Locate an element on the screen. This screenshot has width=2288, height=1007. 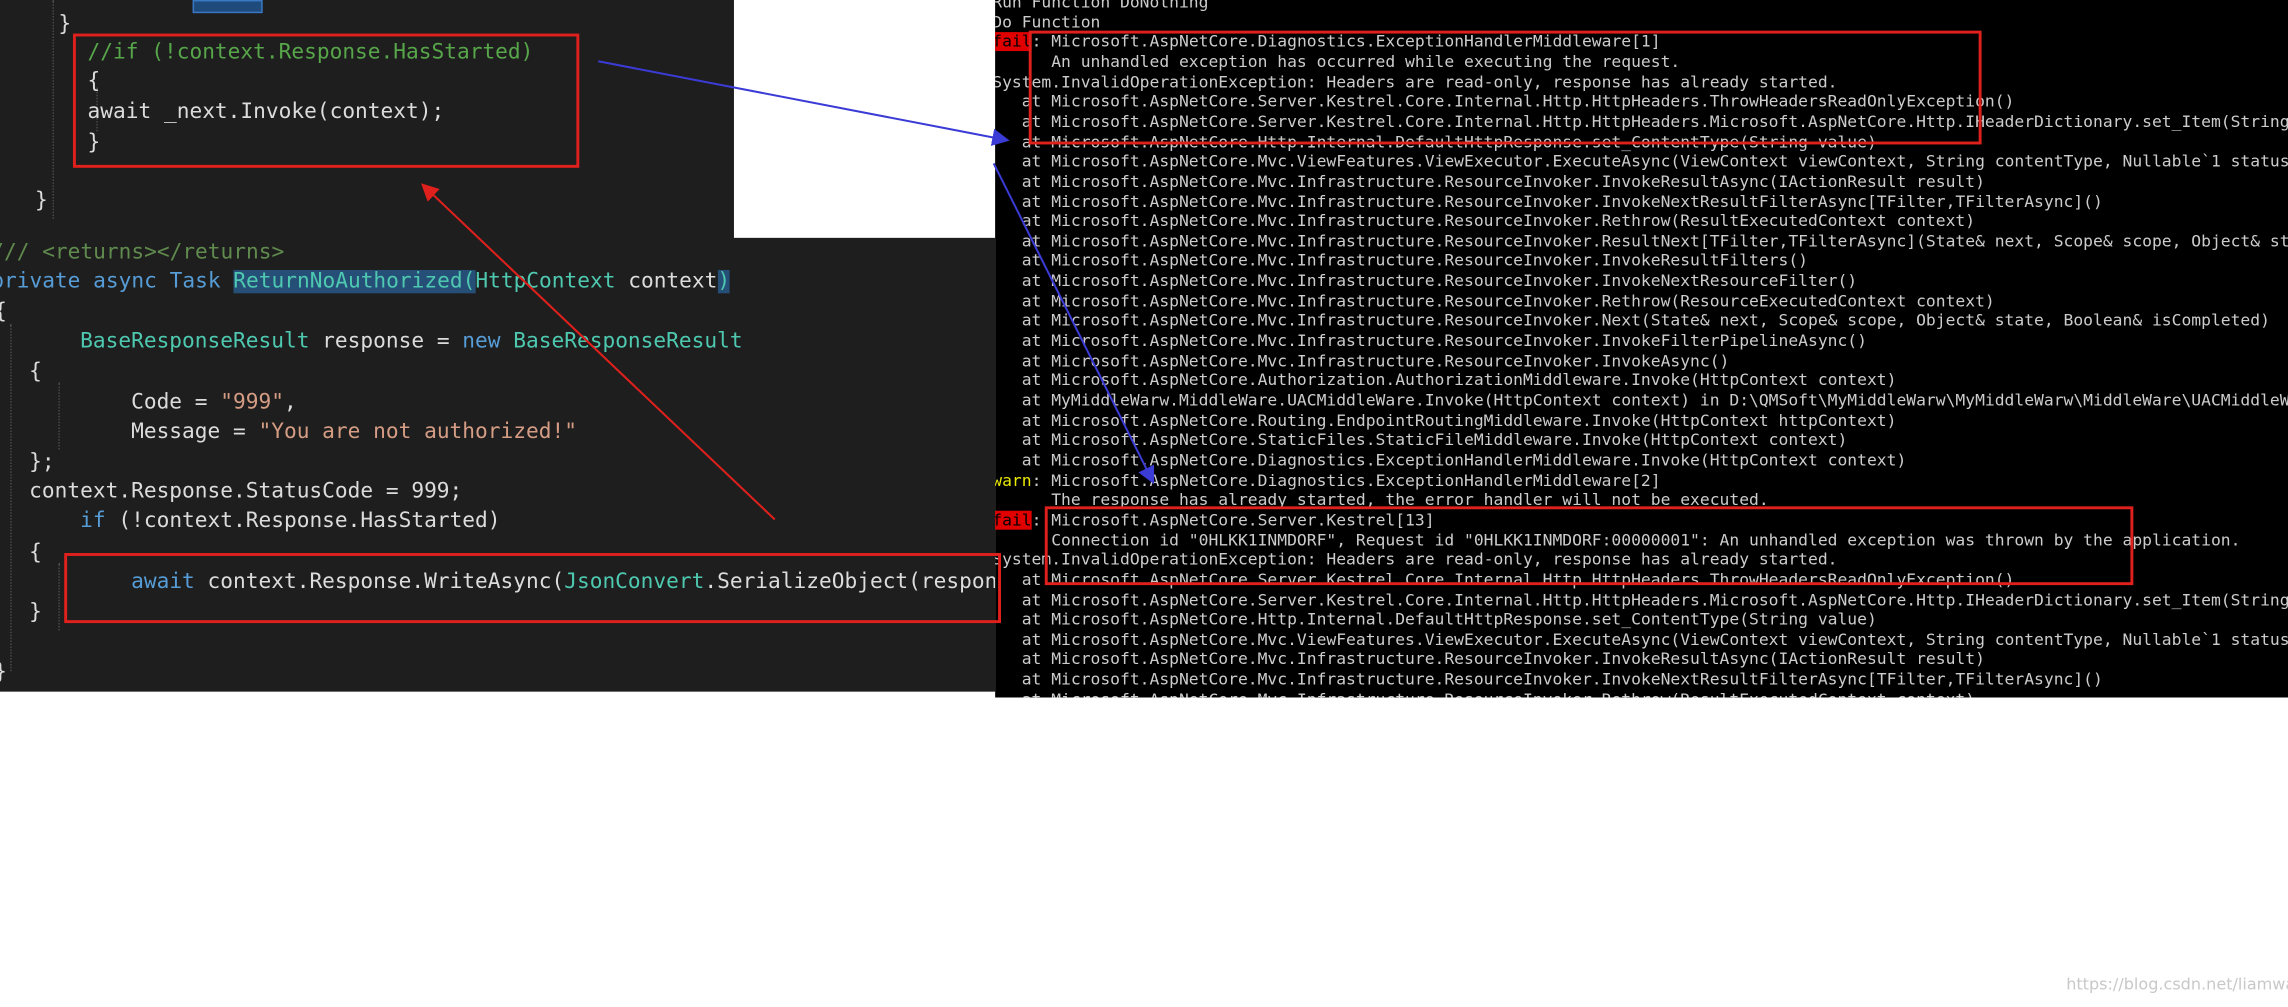
watermark: https://blog.csdn.net/liamwang is located at coordinates (2177, 984).